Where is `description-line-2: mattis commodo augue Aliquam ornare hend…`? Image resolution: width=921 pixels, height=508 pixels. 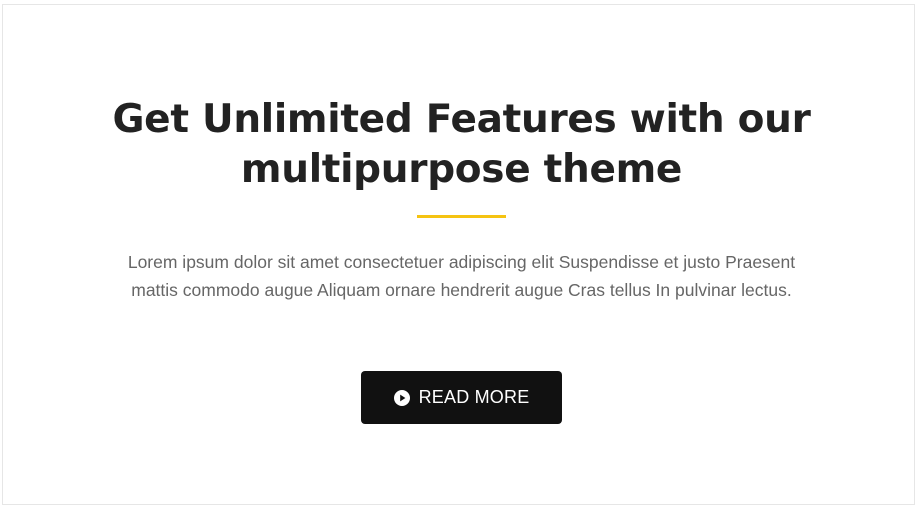 description-line-2: mattis commodo augue Aliquam ornare hend… is located at coordinates (461, 290).